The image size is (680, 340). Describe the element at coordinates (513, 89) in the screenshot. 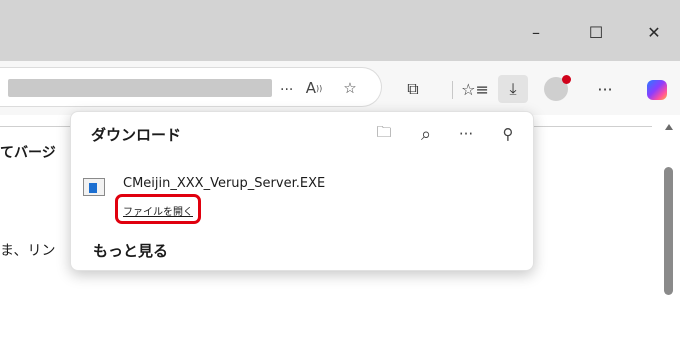

I see `downloads-icon: ⤓` at that location.